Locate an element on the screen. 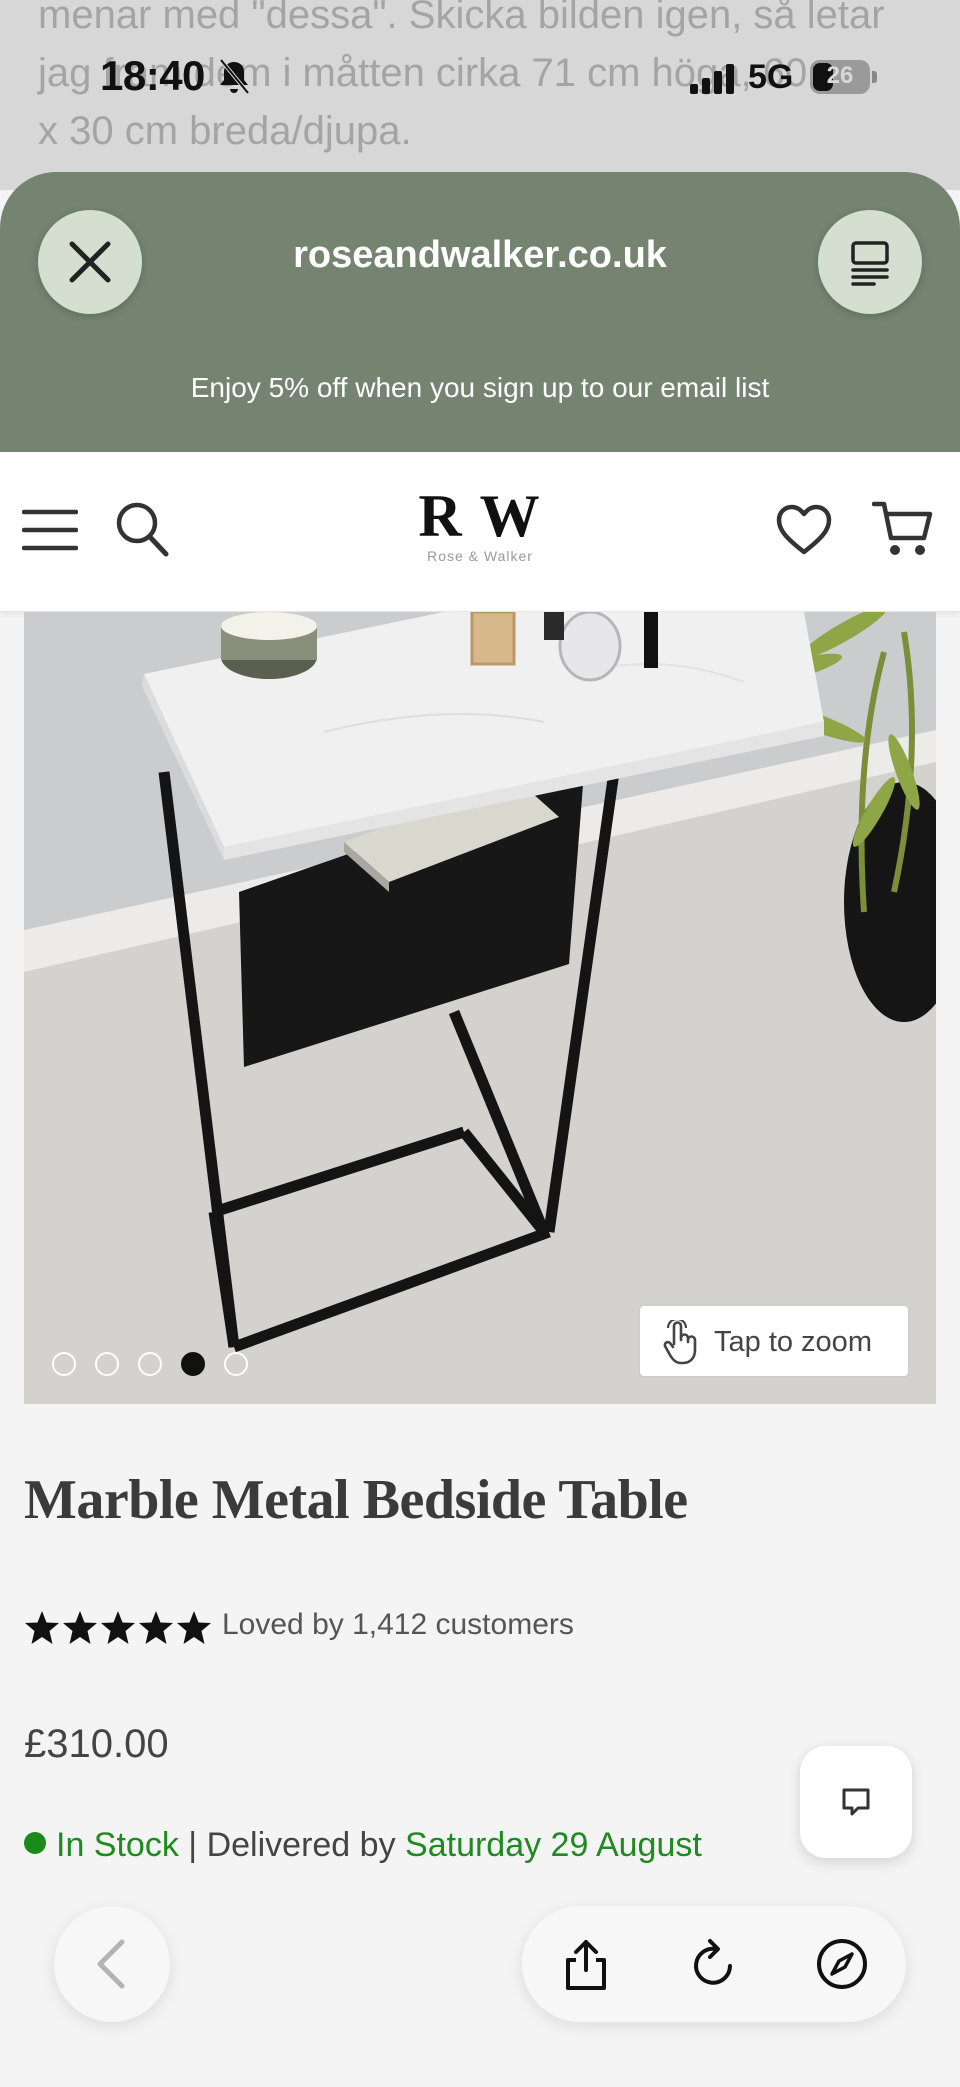  hamburger-menu-icon is located at coordinates (50, 530).